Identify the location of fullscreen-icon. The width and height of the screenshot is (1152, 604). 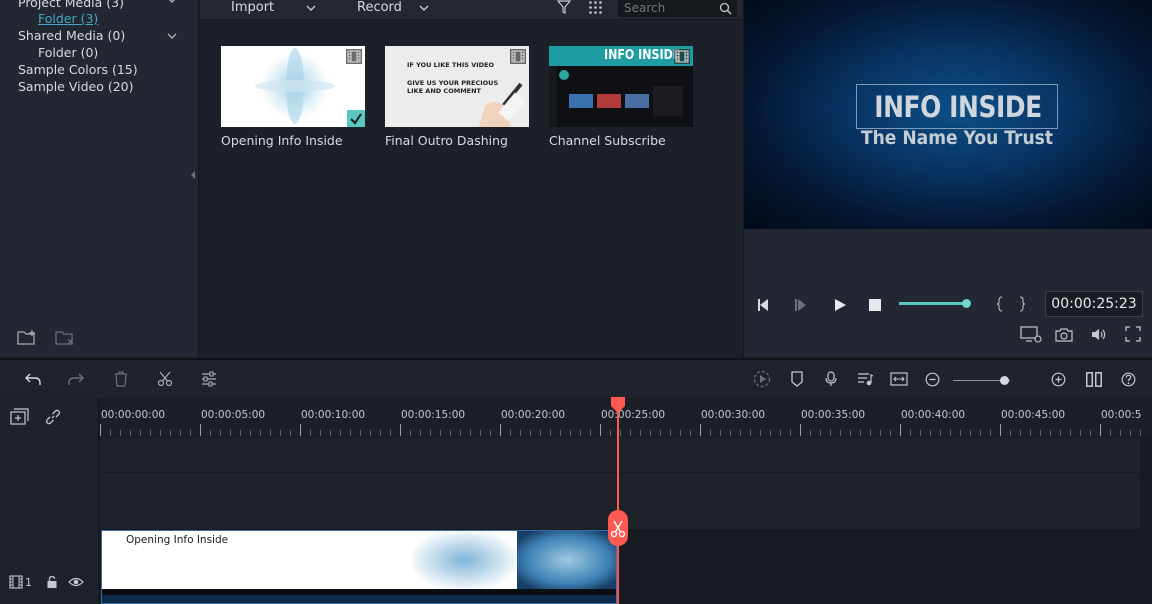
(1133, 334).